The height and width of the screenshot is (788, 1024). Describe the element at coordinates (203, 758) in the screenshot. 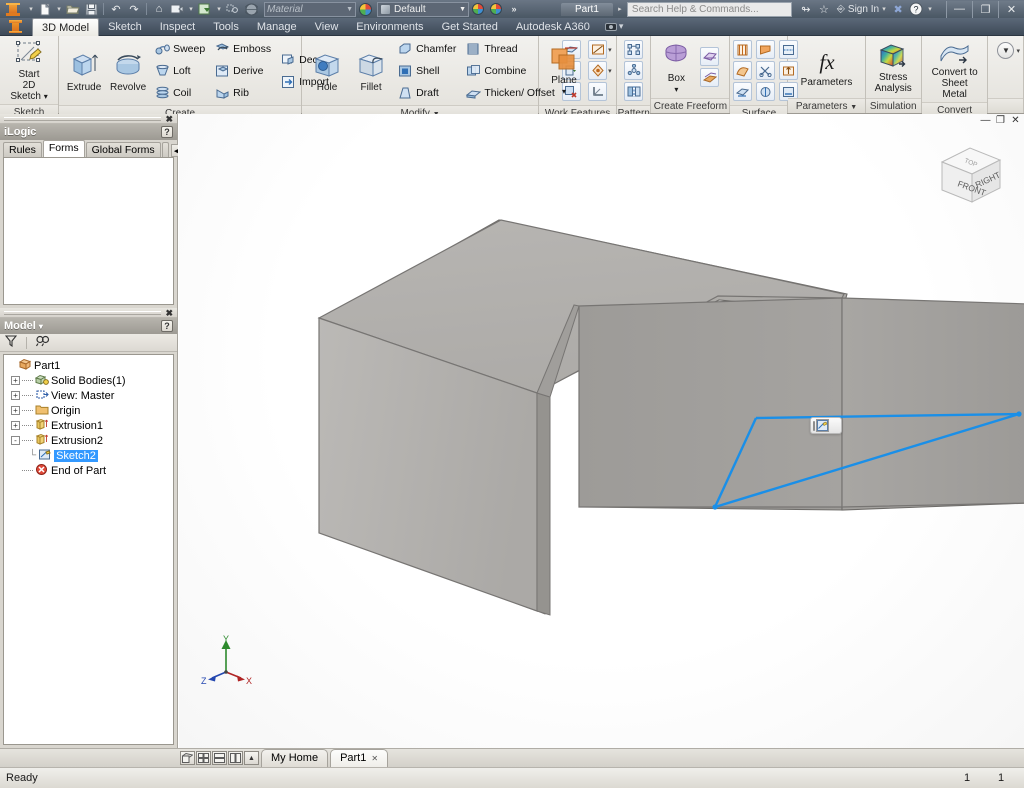

I see `tile-view-icon` at that location.